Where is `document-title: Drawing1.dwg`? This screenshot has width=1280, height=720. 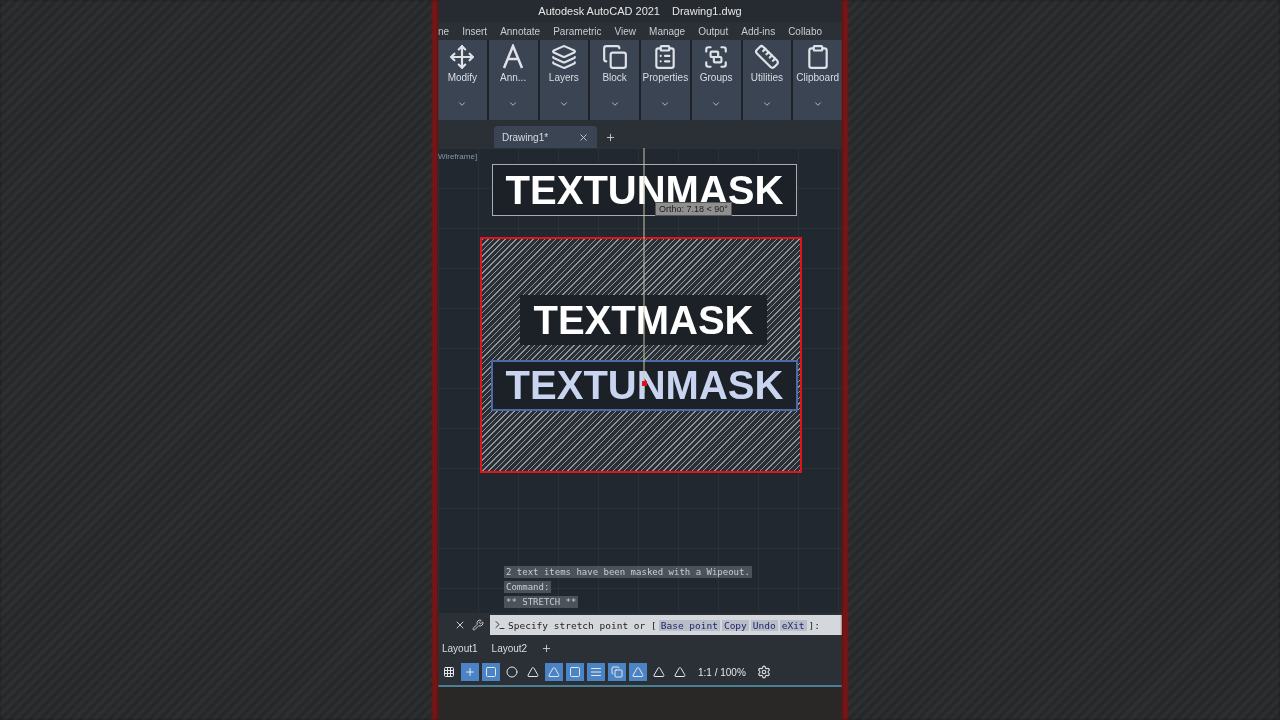 document-title: Drawing1.dwg is located at coordinates (707, 11).